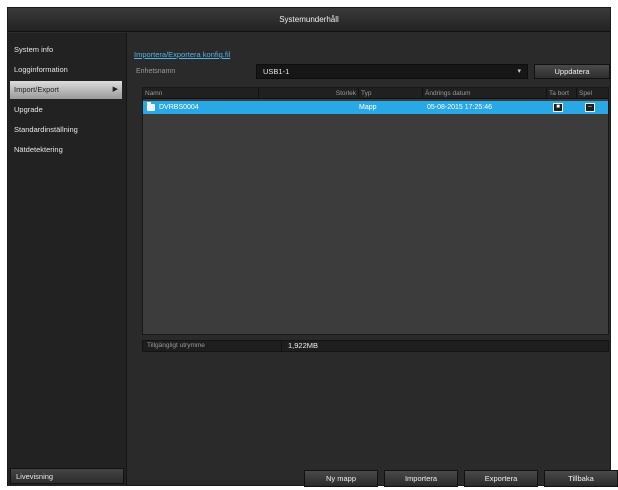 The height and width of the screenshot is (490, 618). What do you see at coordinates (67, 110) in the screenshot?
I see `sidebar-item-upgrade: Upgrade` at bounding box center [67, 110].